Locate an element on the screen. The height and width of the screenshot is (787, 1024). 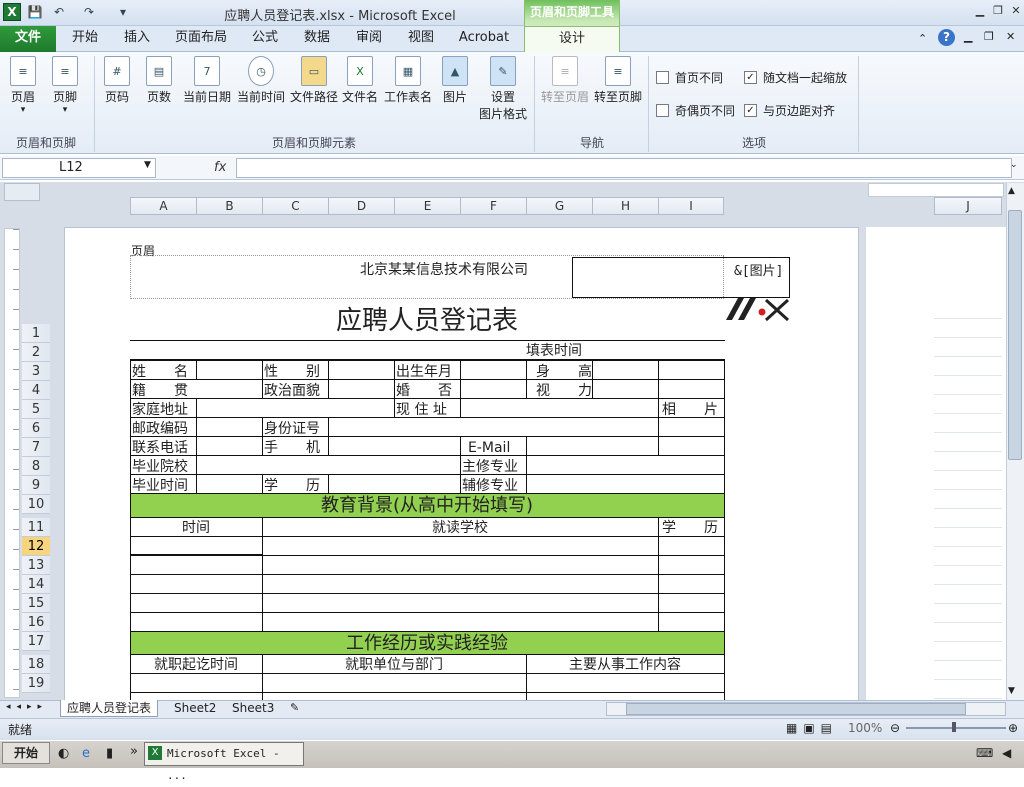
current-time-button: ◷ 当前时间 is located at coordinates (261, 80).